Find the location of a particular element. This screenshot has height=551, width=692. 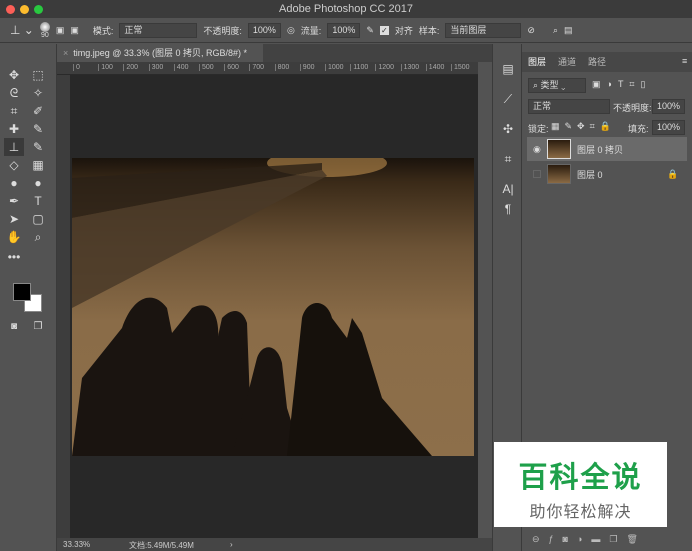

sample-label: 样本: is located at coordinates (429, 30).